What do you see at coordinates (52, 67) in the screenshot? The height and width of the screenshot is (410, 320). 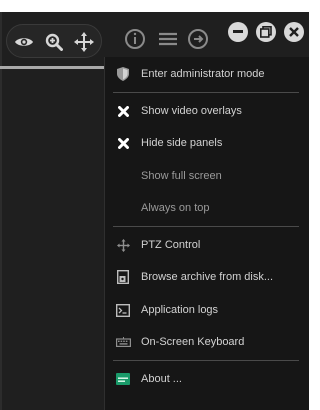 I see `video-divider` at bounding box center [52, 67].